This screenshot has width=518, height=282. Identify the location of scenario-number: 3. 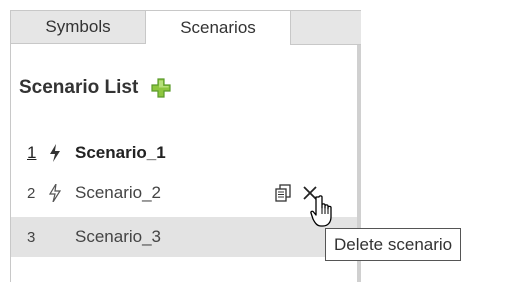
(31, 237).